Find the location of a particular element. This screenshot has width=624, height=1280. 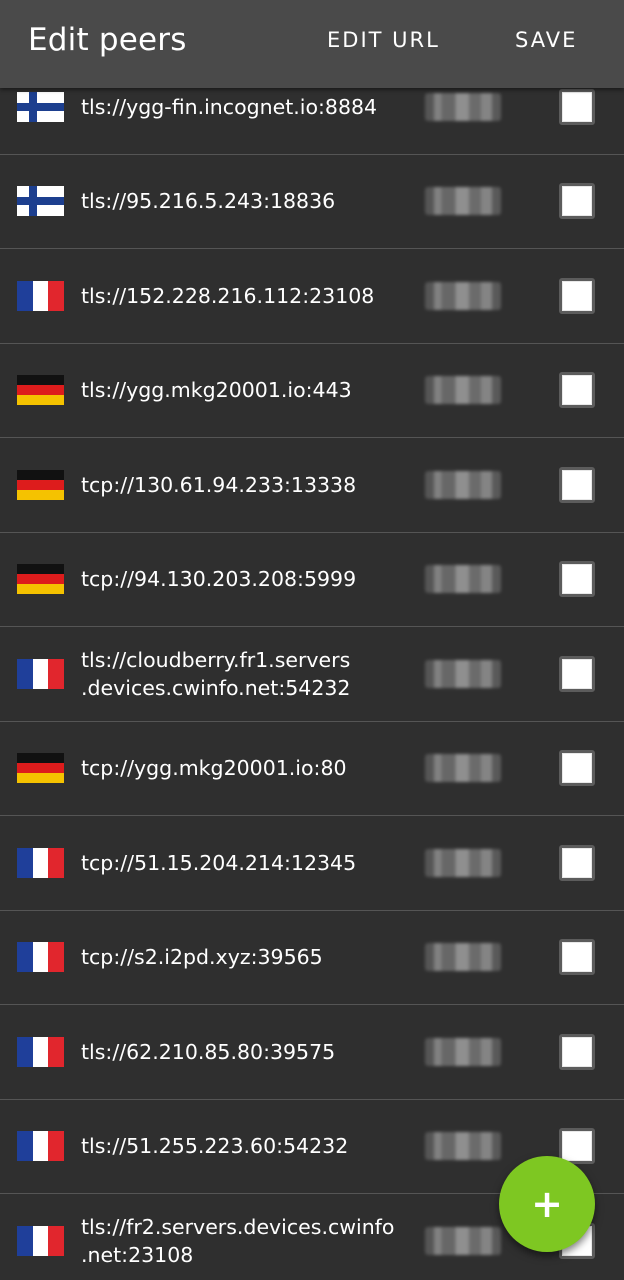

peer-row: tls://ygg.mkg20001.io:443 is located at coordinates (312, 391).